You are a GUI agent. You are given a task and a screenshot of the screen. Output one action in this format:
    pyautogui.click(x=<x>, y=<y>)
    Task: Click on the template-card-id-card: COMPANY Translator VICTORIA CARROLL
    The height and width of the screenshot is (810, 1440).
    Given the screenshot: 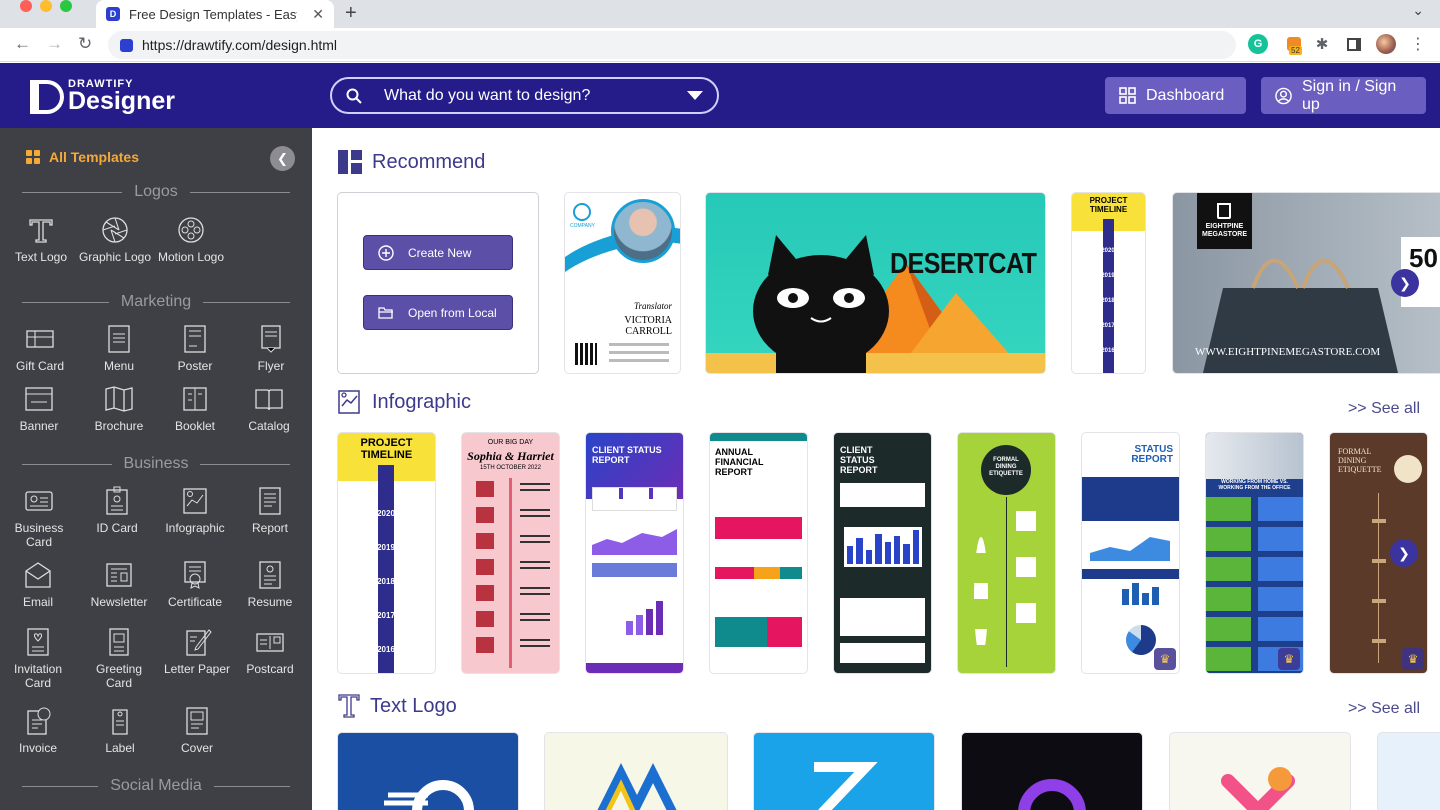 What is the action you would take?
    pyautogui.click(x=622, y=283)
    